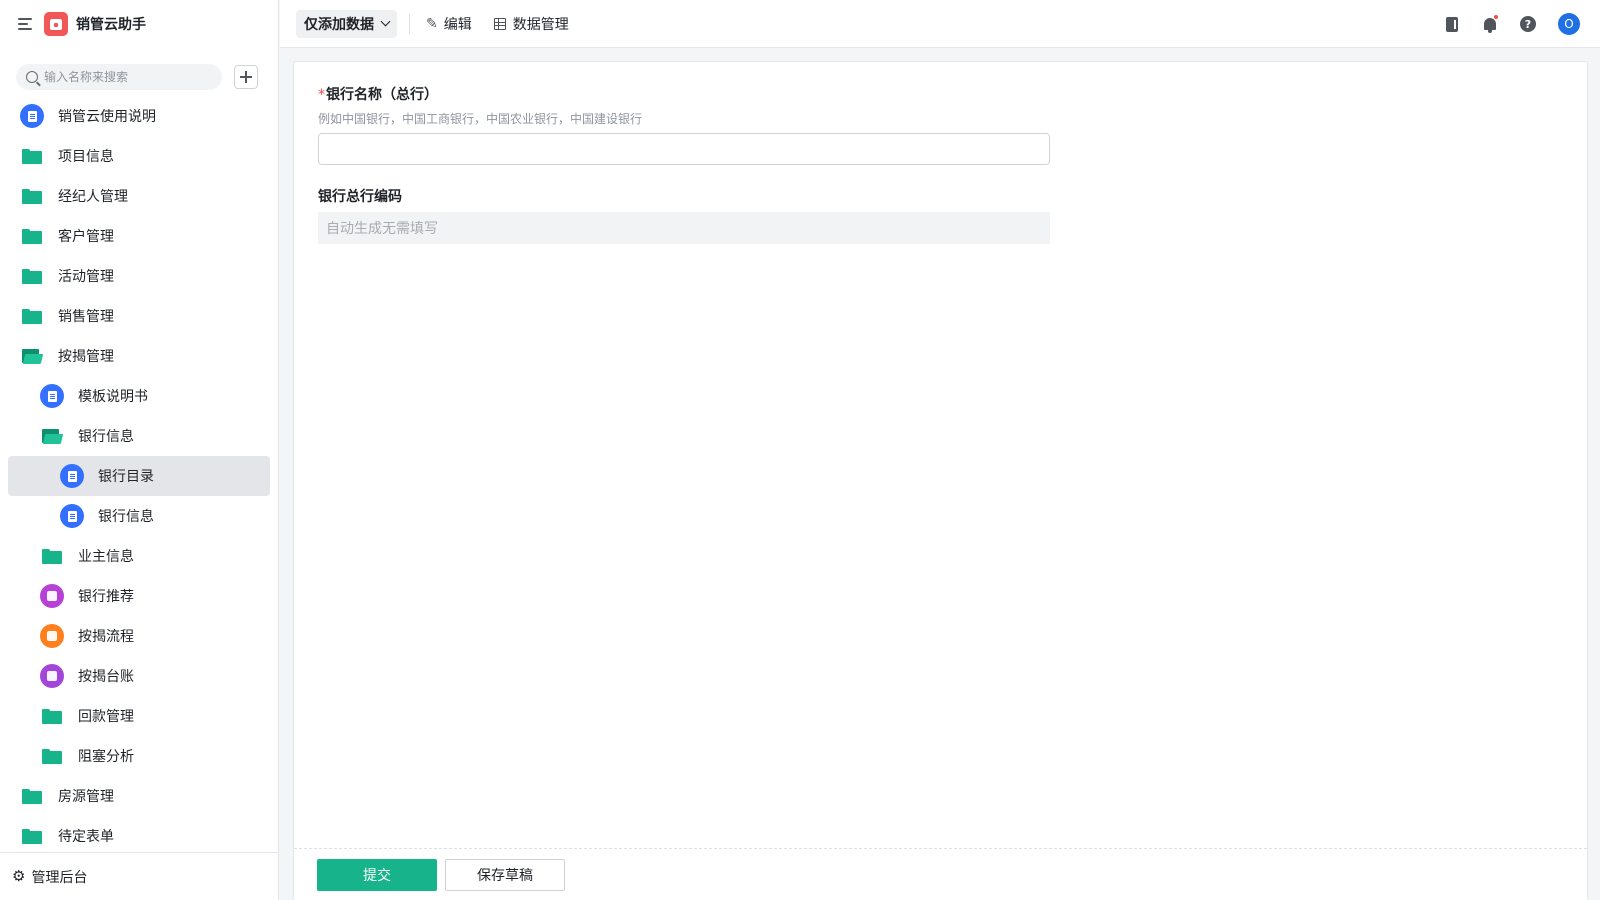  I want to click on sidebar-item-mortgage-workflow: 按揭流程, so click(139, 636).